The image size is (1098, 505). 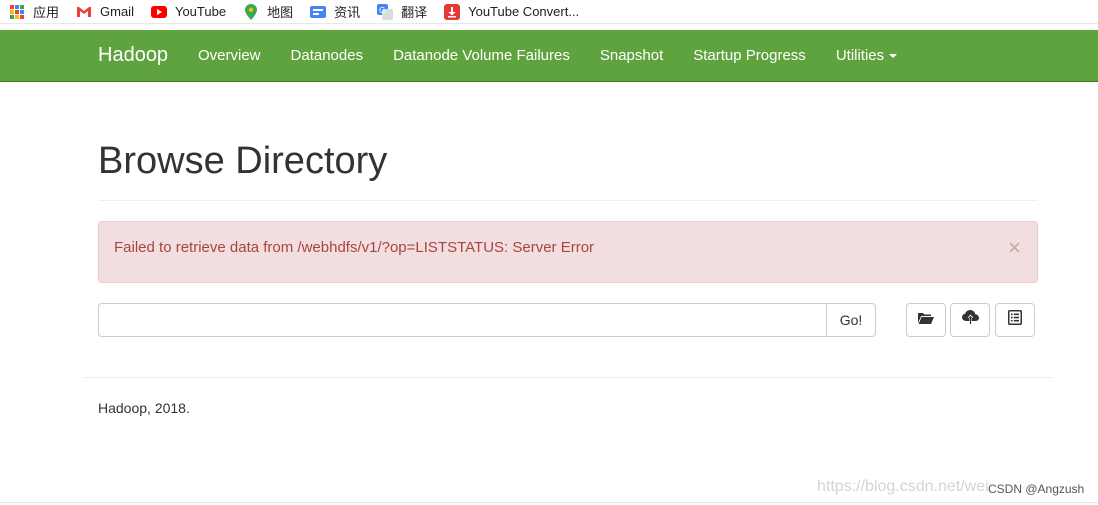 I want to click on nav-utilities-dropdown: Utilities, so click(x=866, y=55).